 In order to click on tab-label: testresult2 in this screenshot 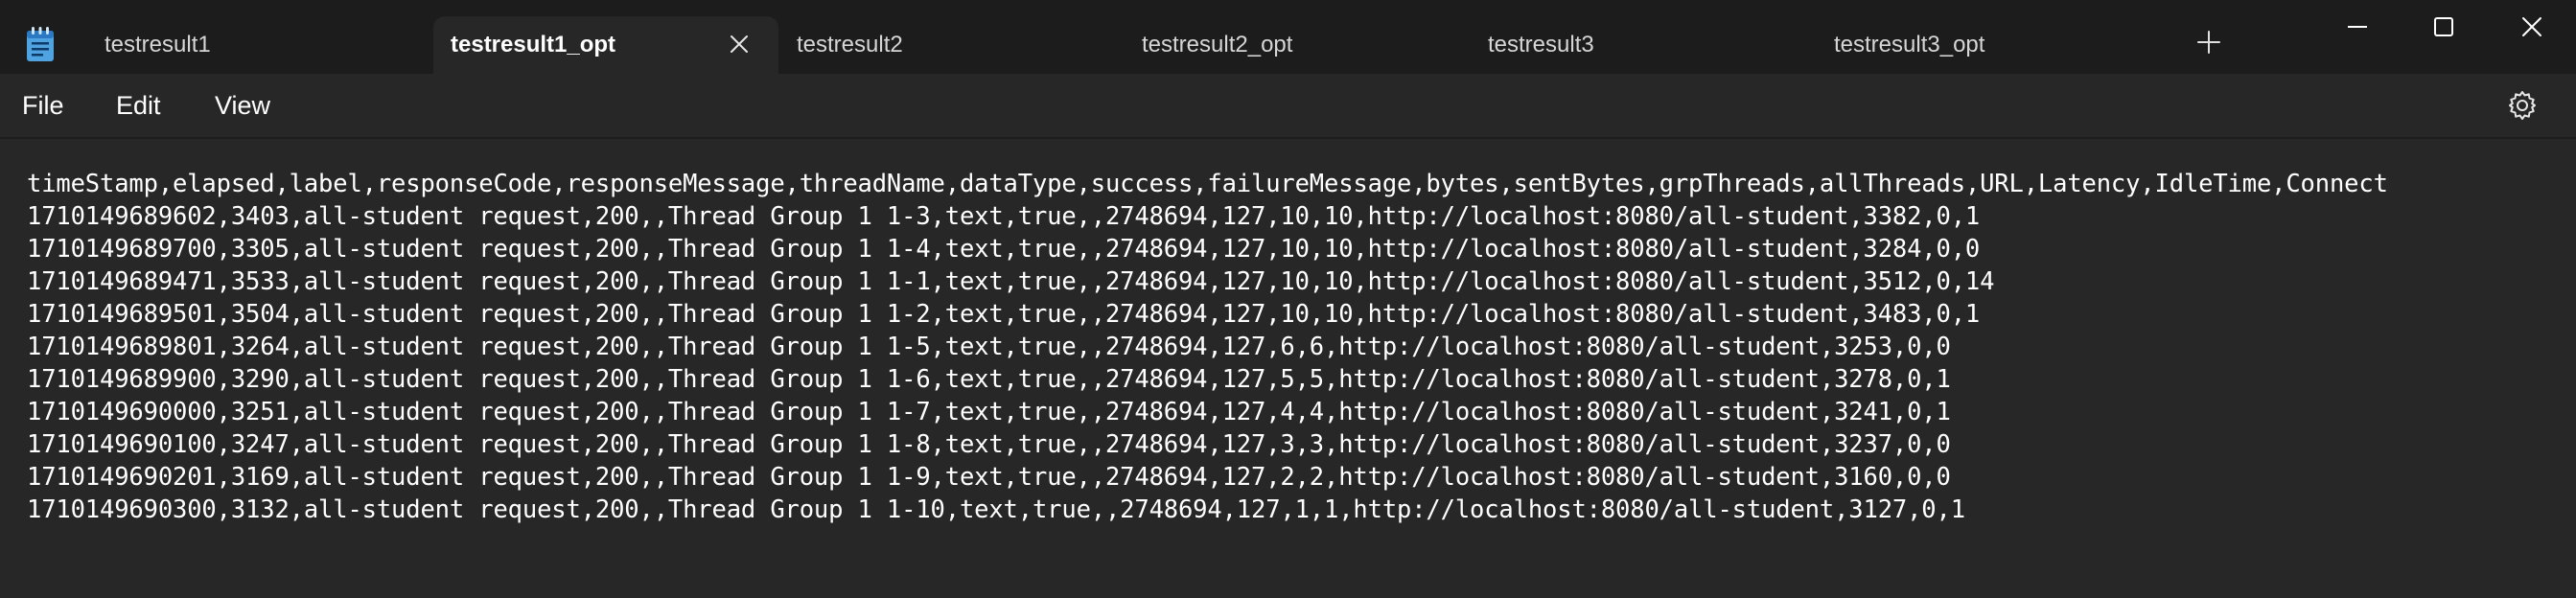, I will do `click(850, 45)`.